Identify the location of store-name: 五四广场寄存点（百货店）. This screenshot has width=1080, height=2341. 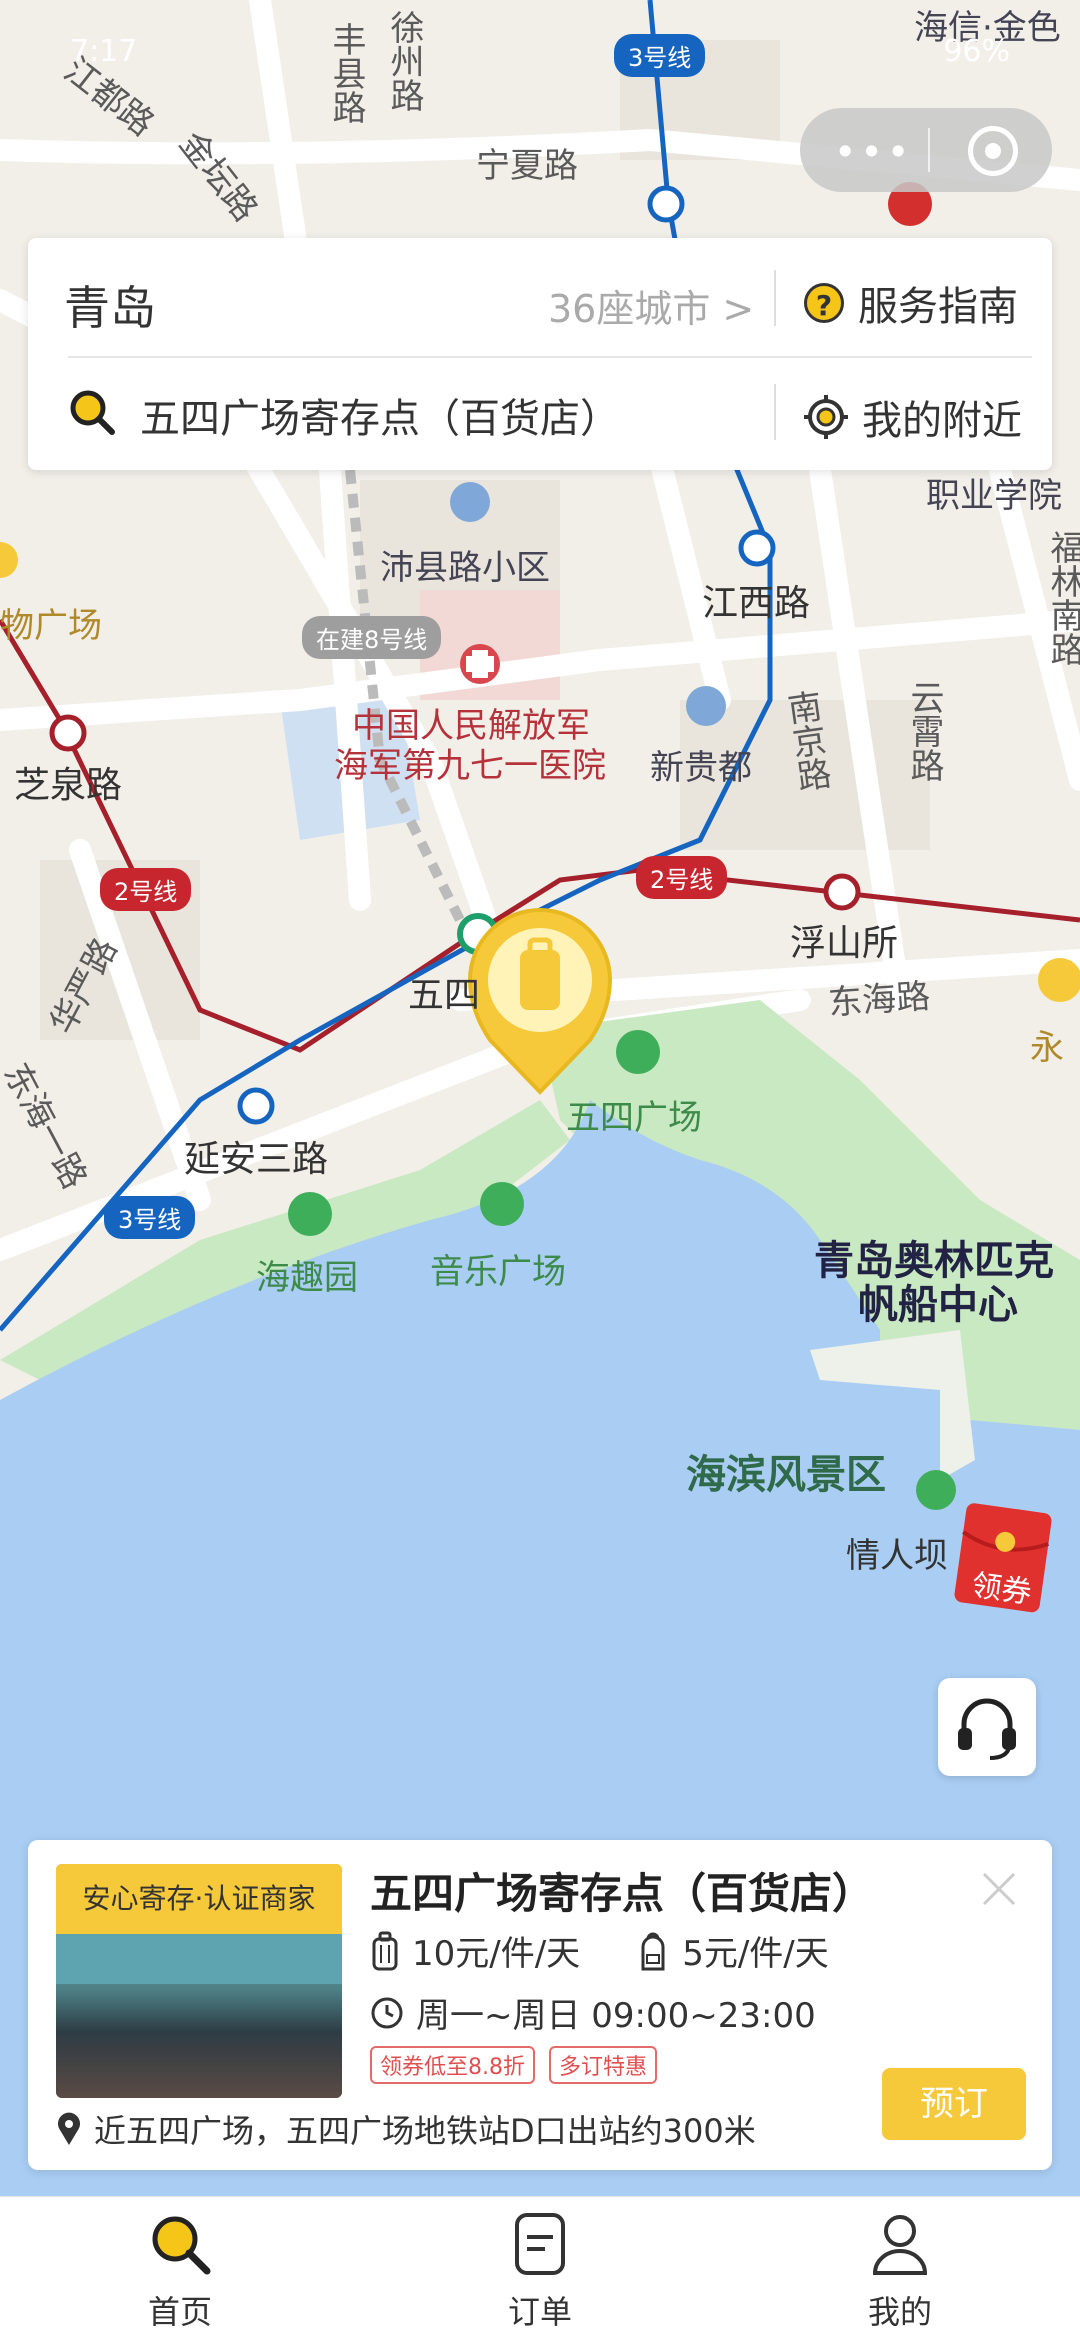
(622, 1893).